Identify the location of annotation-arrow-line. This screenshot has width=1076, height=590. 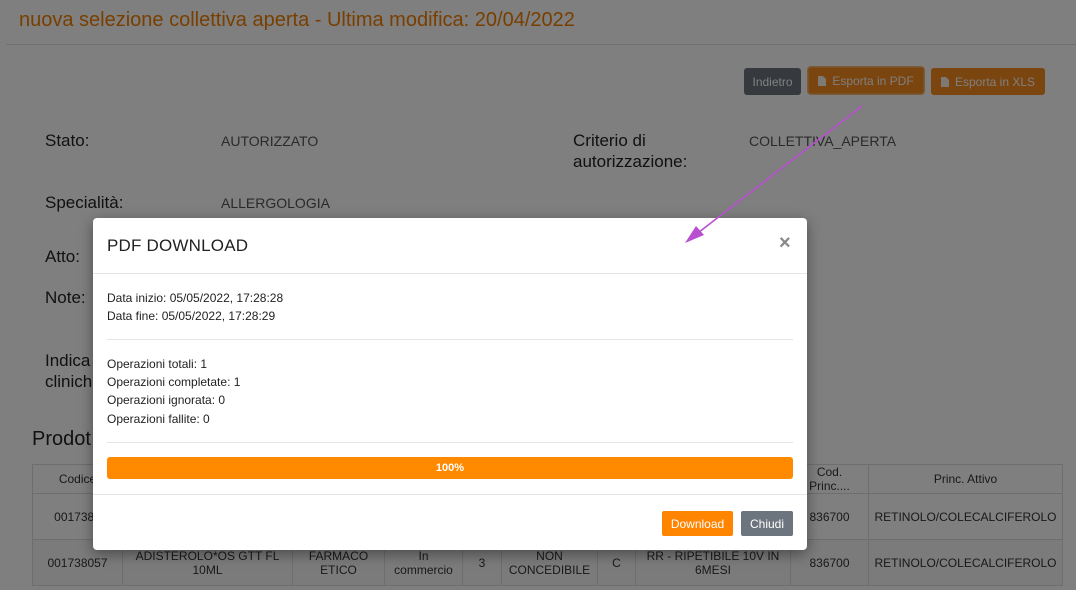
(778, 171).